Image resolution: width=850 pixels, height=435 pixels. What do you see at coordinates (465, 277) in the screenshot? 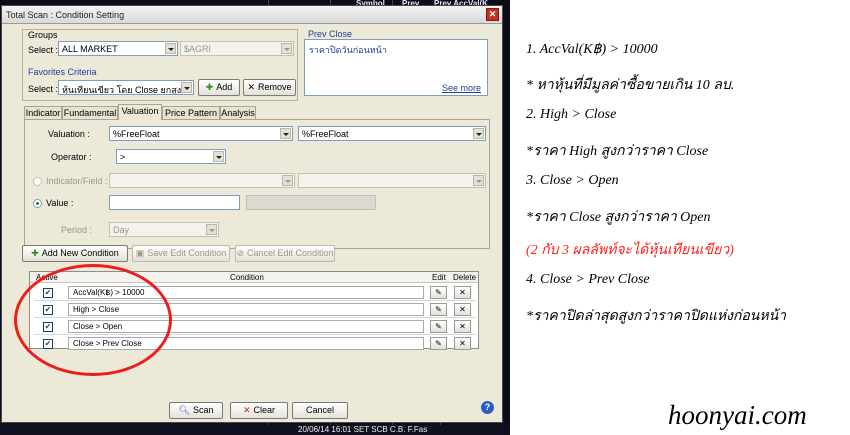
I see `col-delete: Delete` at bounding box center [465, 277].